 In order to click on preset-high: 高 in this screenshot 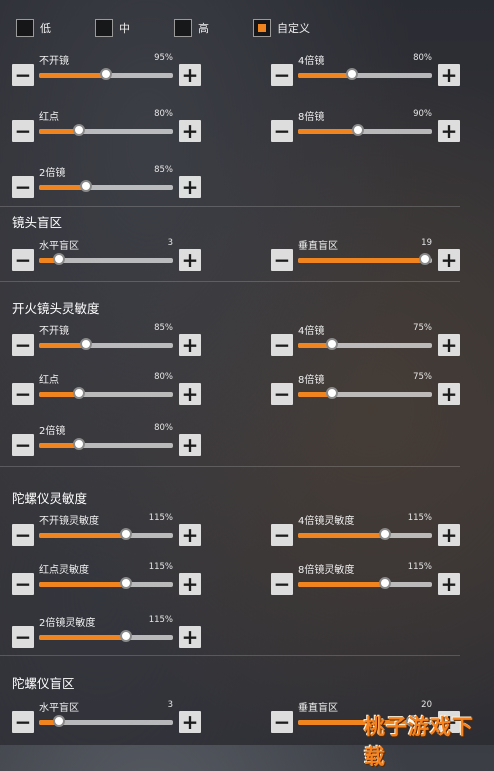, I will do `click(191, 28)`.